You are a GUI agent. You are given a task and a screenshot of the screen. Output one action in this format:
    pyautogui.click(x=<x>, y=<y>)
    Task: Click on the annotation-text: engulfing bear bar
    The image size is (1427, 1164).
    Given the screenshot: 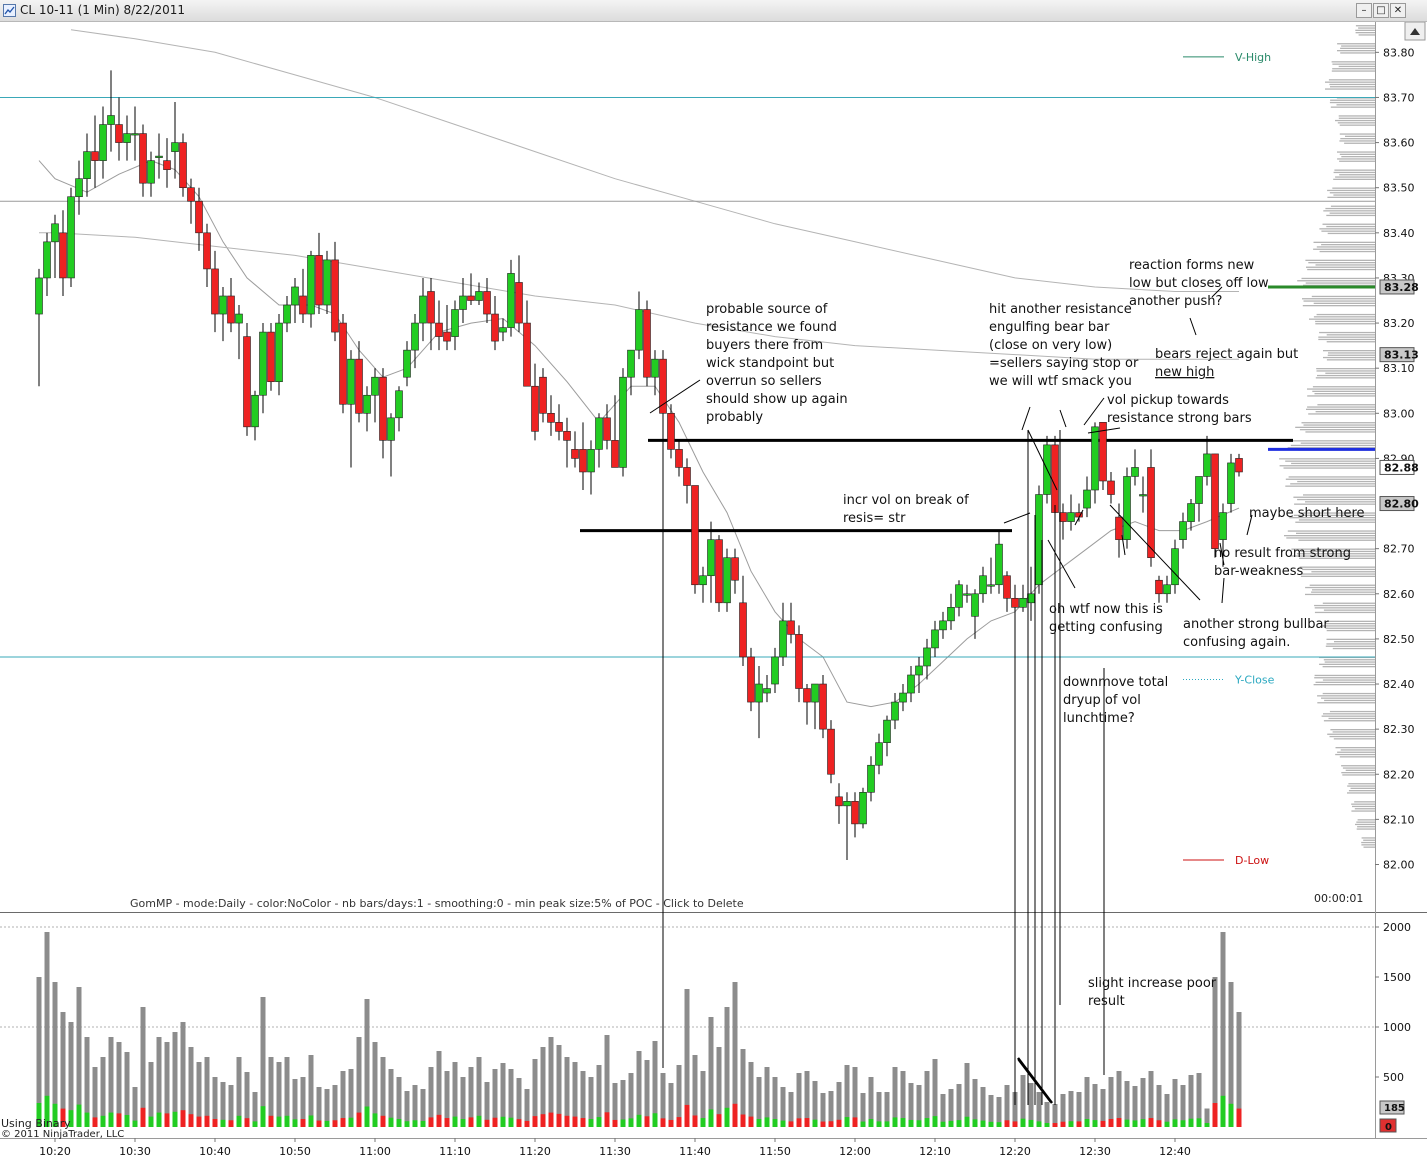 What is the action you would take?
    pyautogui.click(x=1049, y=327)
    